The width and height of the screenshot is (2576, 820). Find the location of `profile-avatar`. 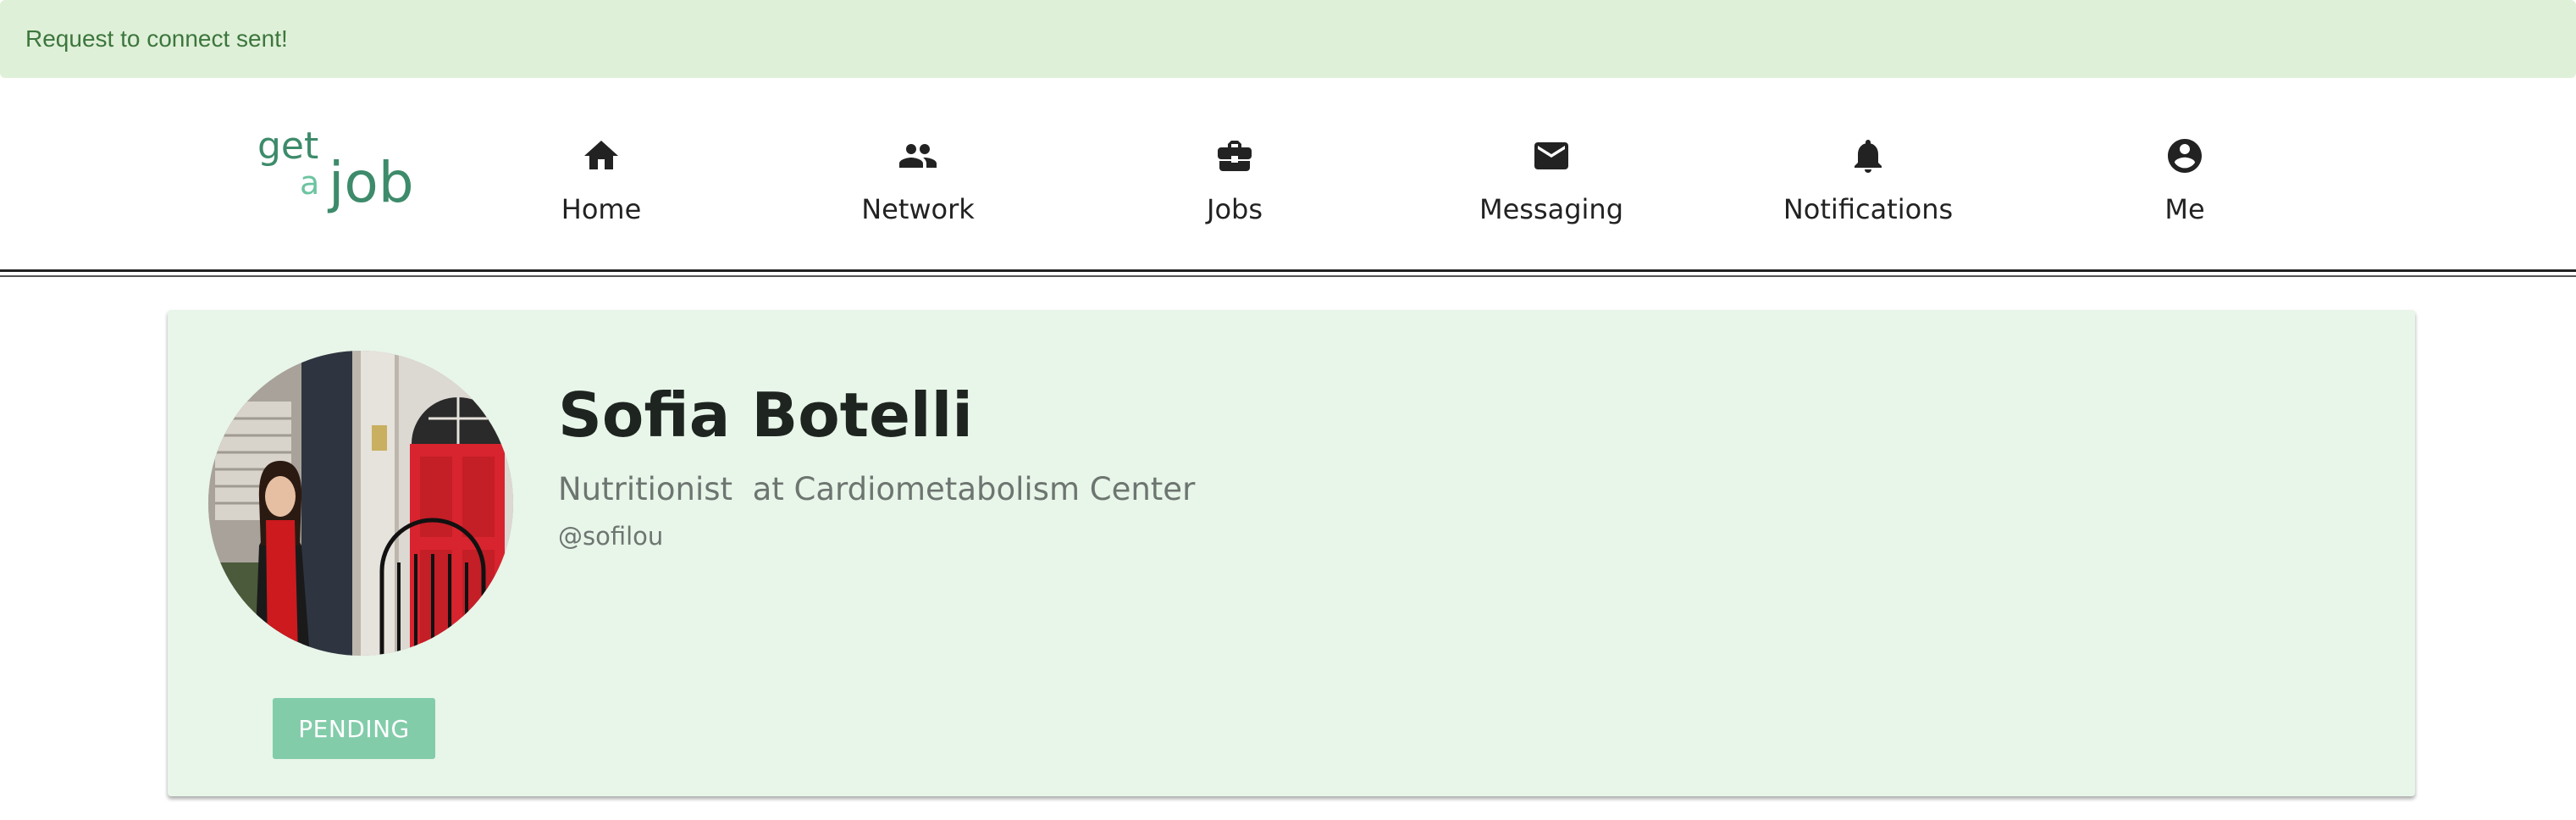

profile-avatar is located at coordinates (361, 503).